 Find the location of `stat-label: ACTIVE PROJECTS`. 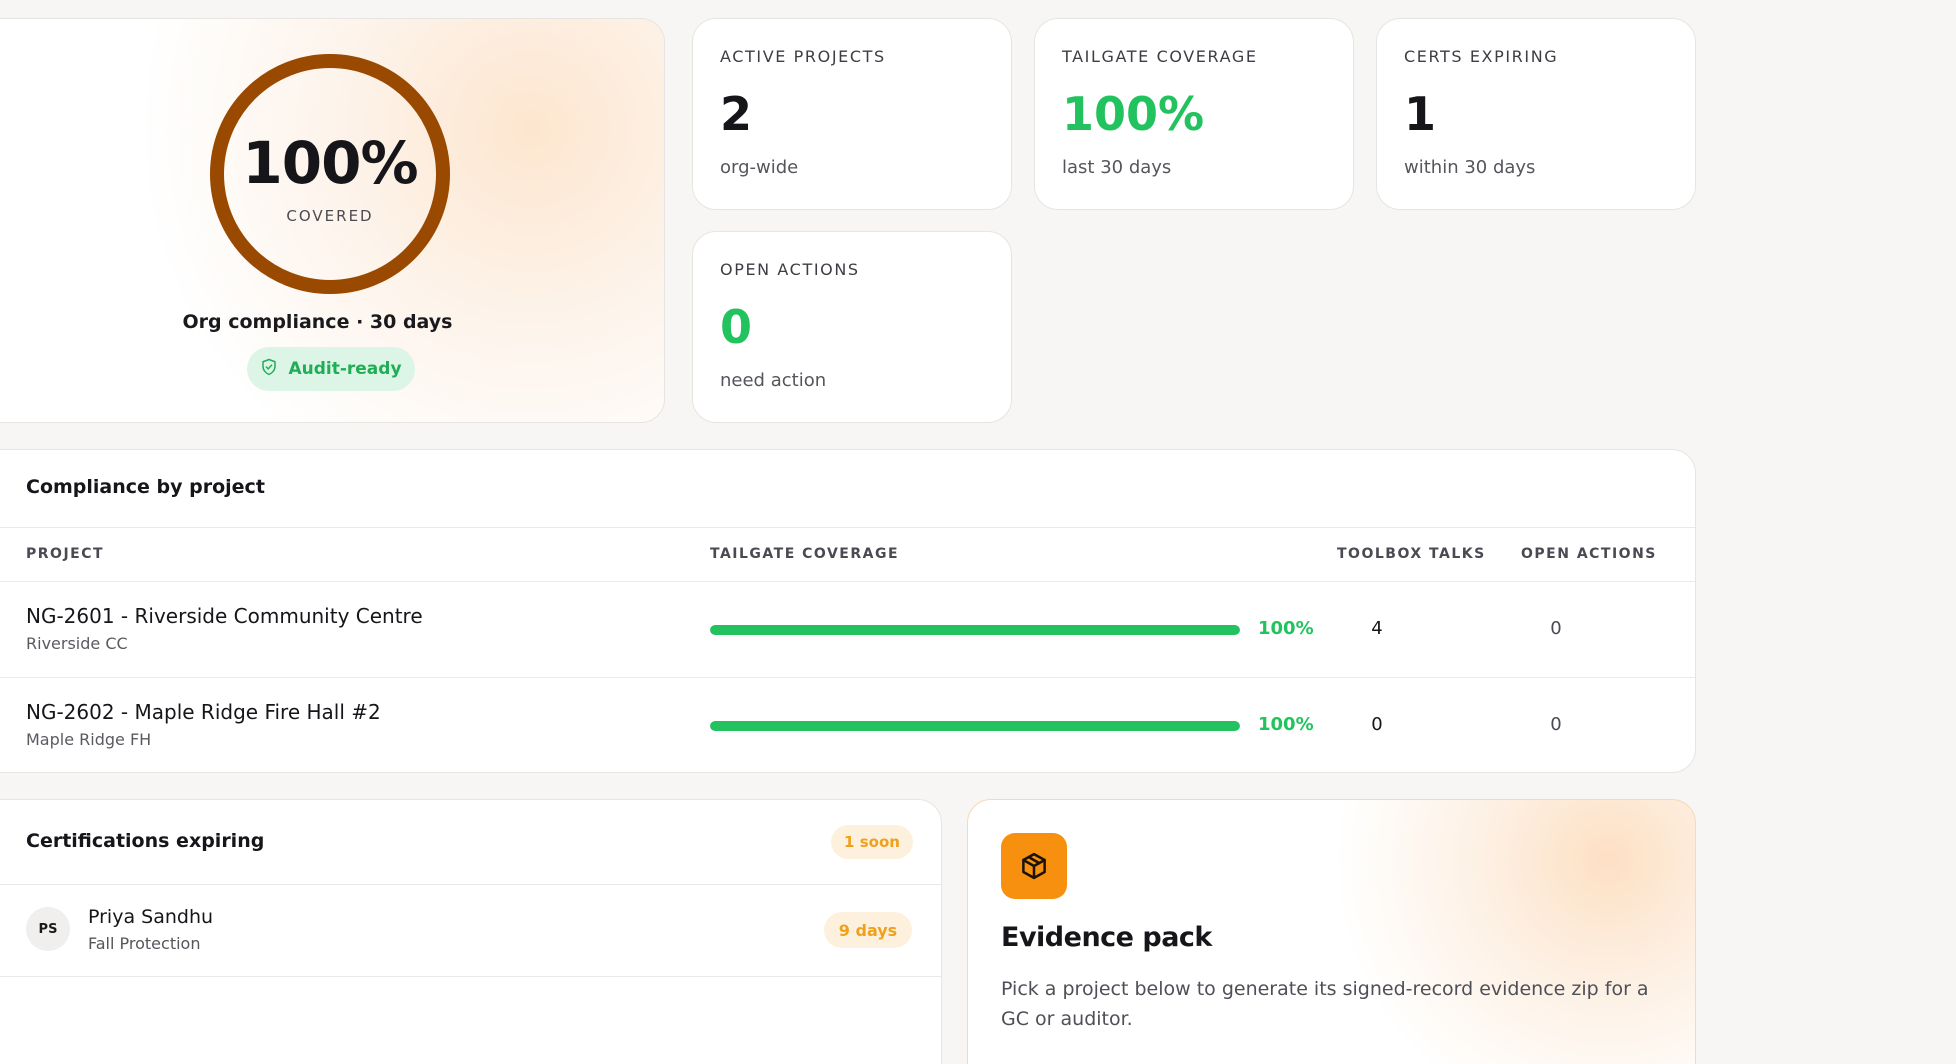

stat-label: ACTIVE PROJECTS is located at coordinates (803, 56).